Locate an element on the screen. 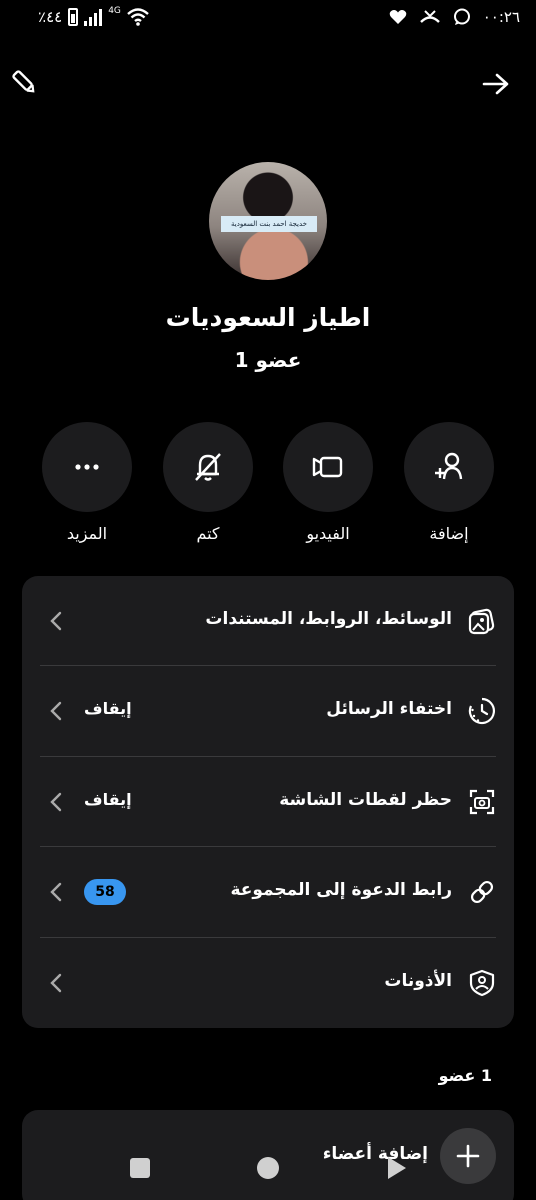 The image size is (536, 1200). video-action-button: الفيديو is located at coordinates (328, 482).